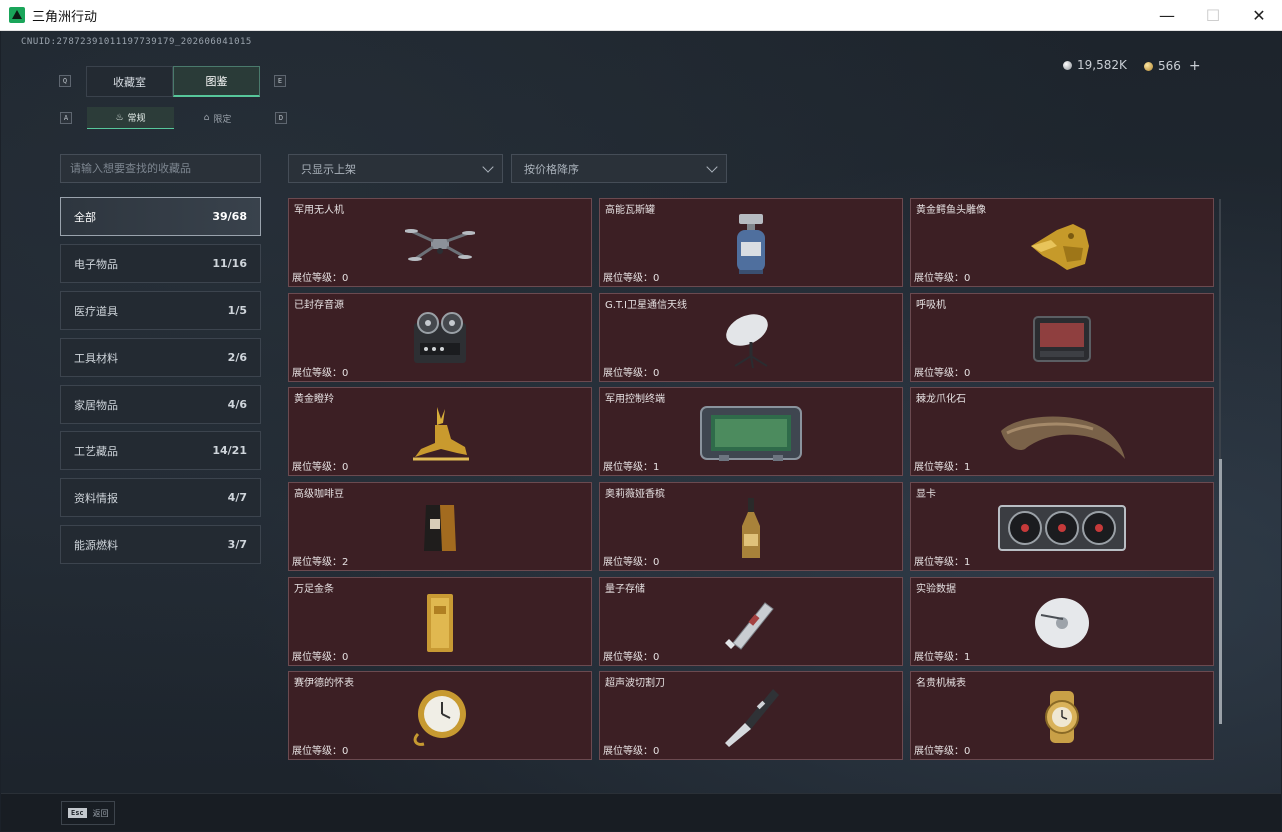 This screenshot has width=1282, height=832. I want to click on silver-currency: 19,582K, so click(1095, 65).